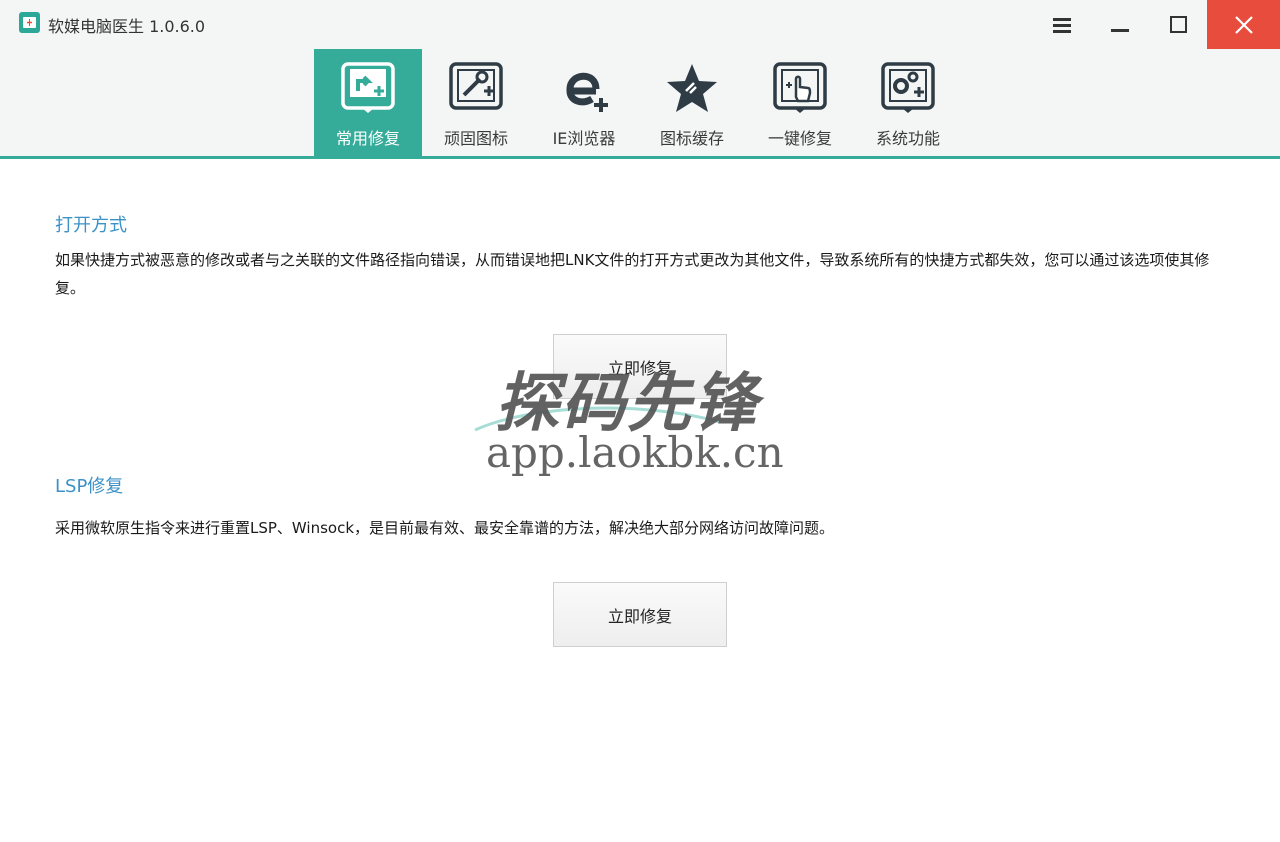 The width and height of the screenshot is (1280, 842). I want to click on tab-icon-cache: 图标缓存, so click(692, 102).